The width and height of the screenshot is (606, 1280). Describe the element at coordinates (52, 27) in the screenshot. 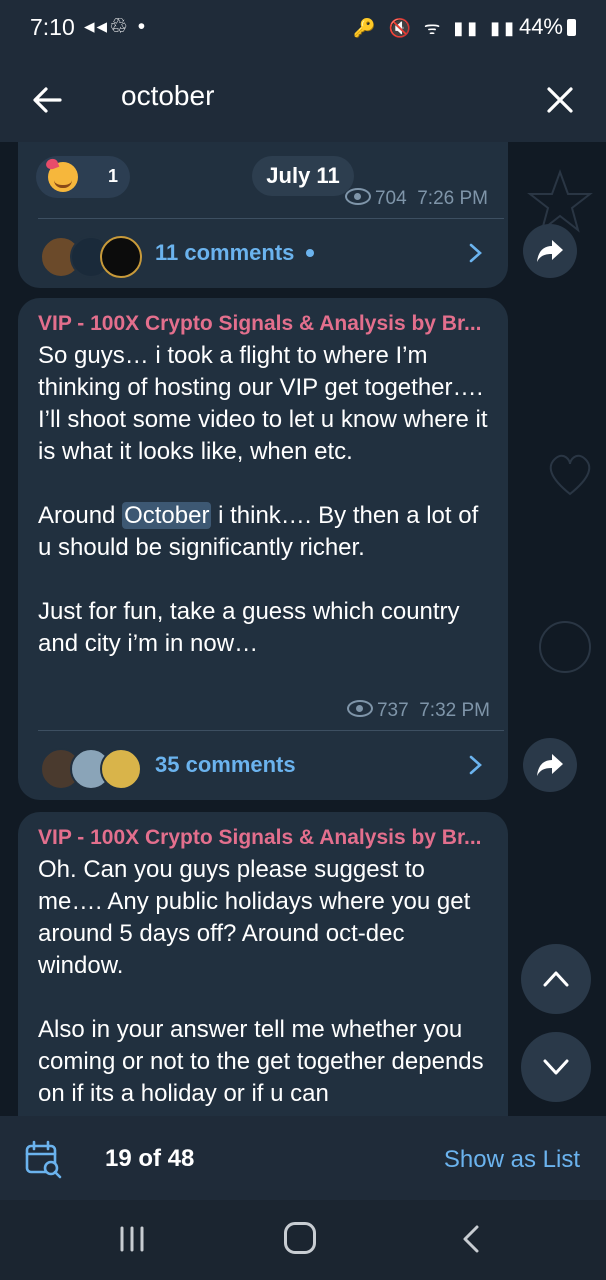

I see `status-time: 7:10` at that location.